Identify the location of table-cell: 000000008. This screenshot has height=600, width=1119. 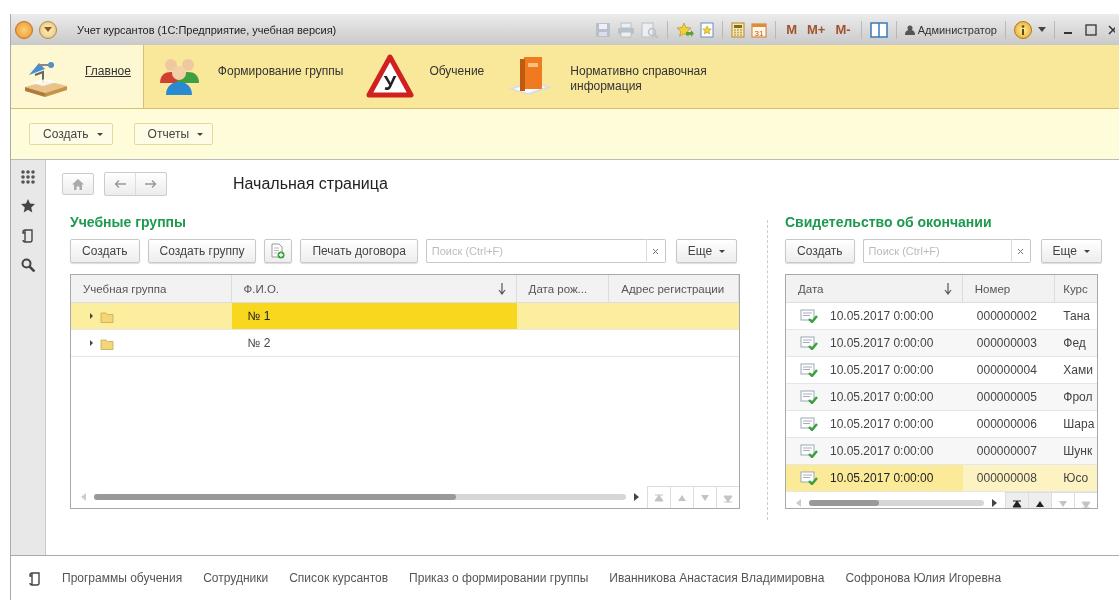
(1006, 478).